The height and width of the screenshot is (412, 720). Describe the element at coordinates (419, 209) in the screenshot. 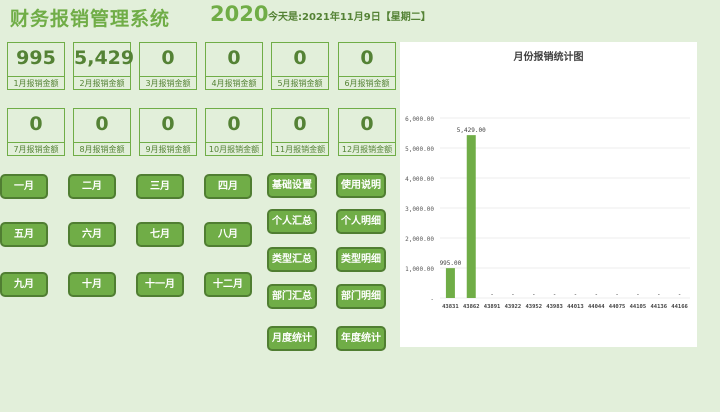

I see `y-tick-label: 3,000.00` at that location.